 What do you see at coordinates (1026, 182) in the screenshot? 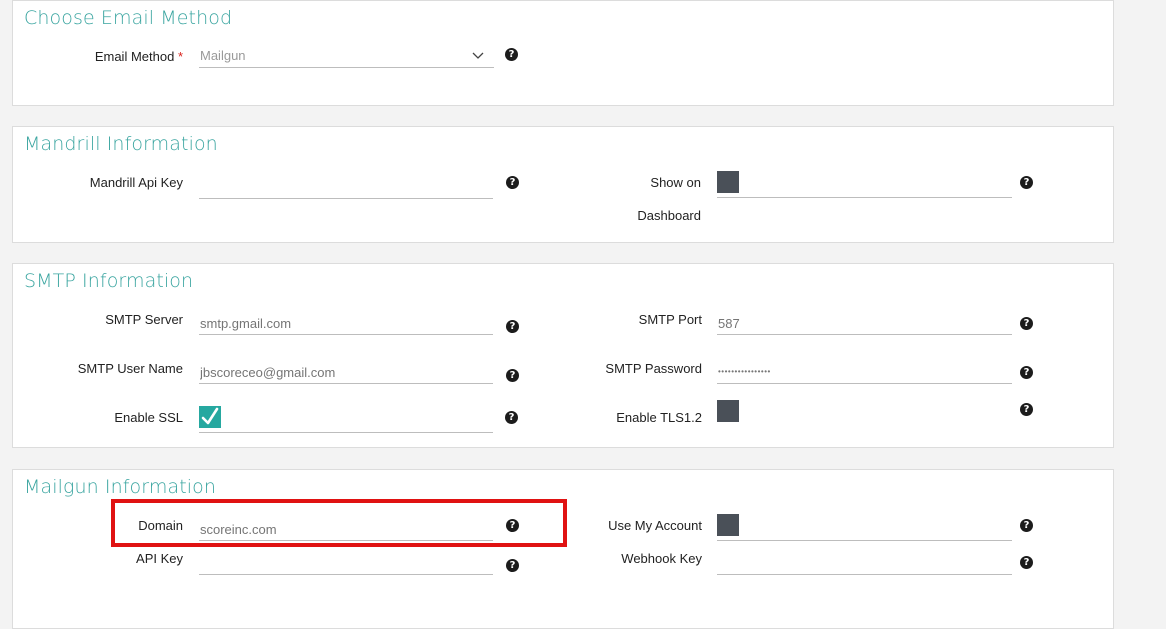
I see `show-on-dashboard-help-icon: ?` at bounding box center [1026, 182].